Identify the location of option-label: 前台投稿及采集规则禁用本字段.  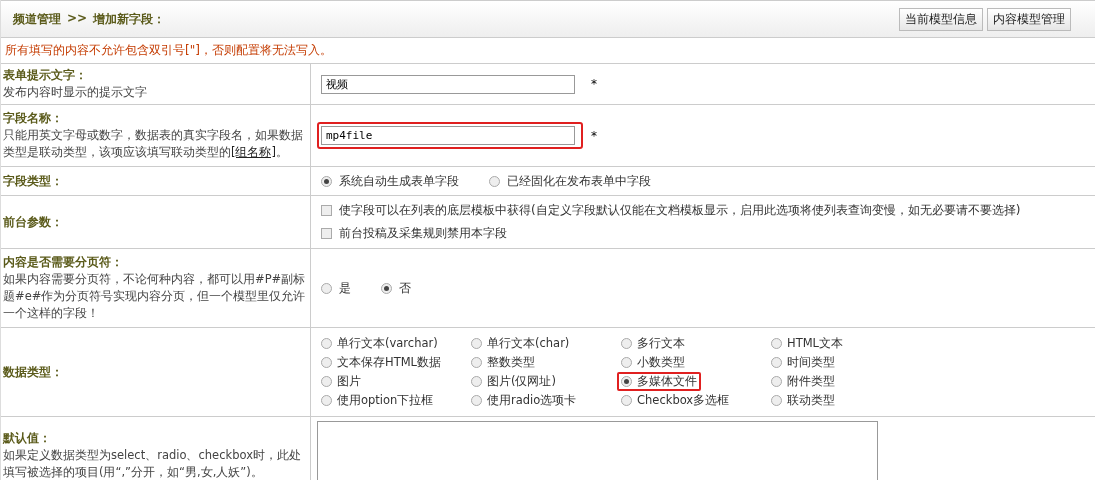
(423, 233).